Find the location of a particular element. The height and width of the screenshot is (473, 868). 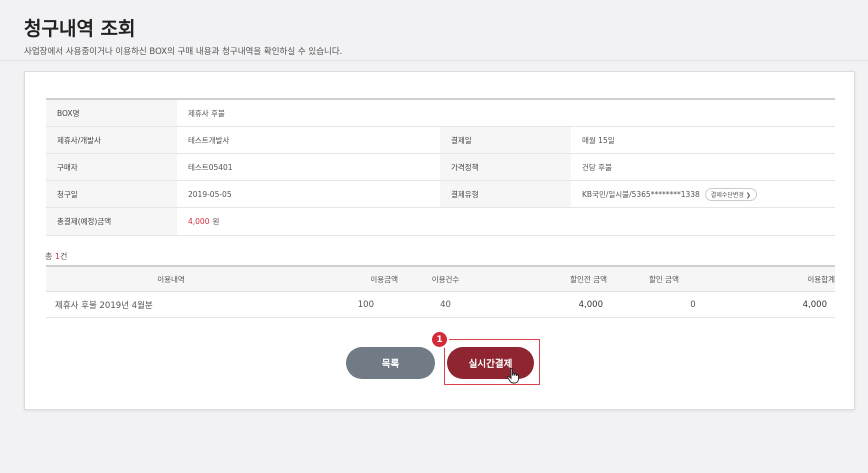

buyer-value: 테스트05401 is located at coordinates (210, 167).